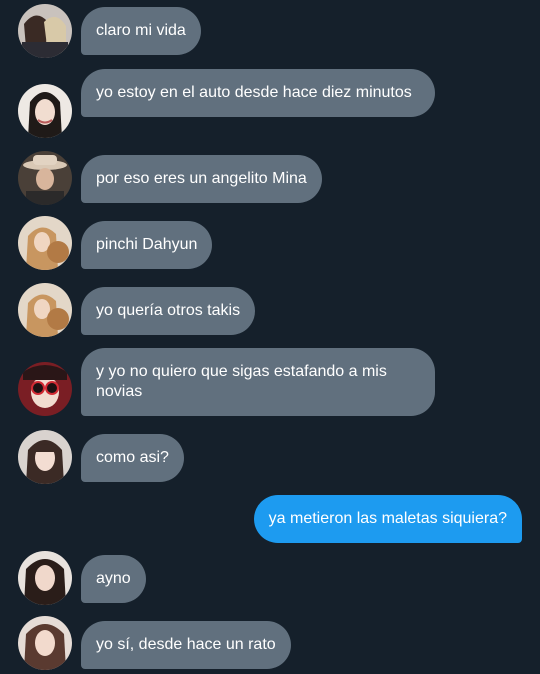 The height and width of the screenshot is (674, 540). I want to click on message-text: como asi?, so click(132, 457).